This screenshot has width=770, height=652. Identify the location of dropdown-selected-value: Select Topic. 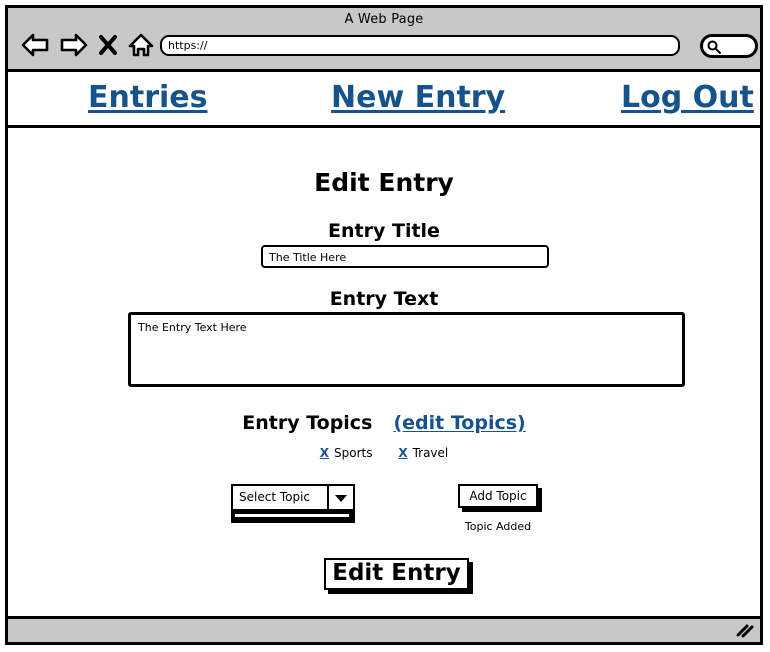
(275, 497).